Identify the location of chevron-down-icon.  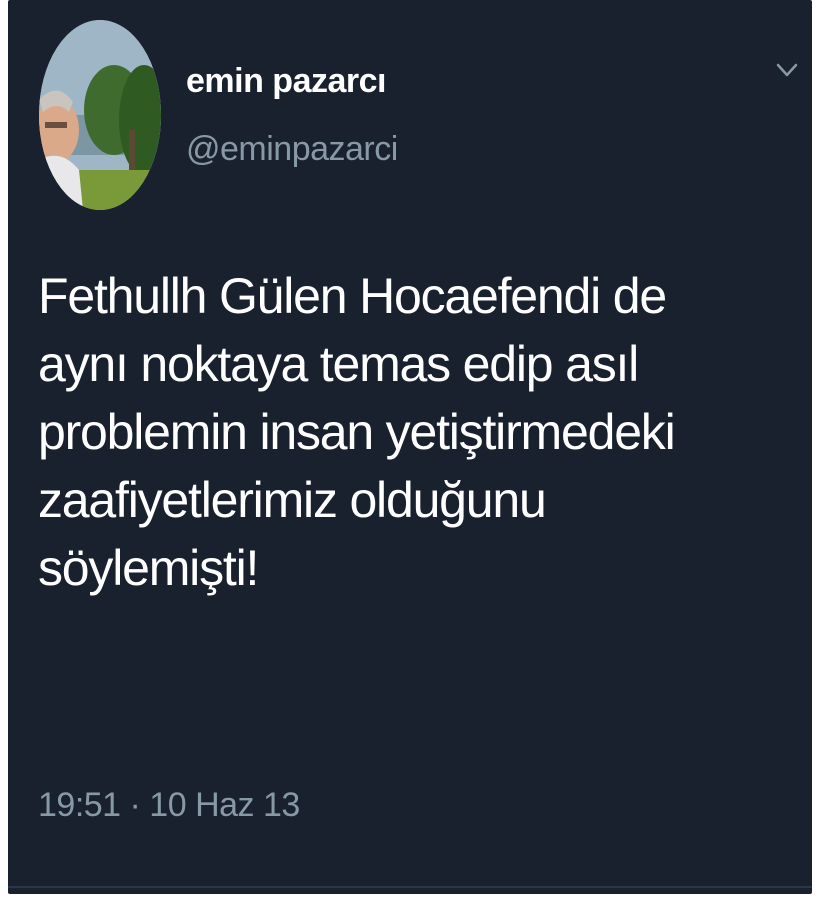
(787, 70).